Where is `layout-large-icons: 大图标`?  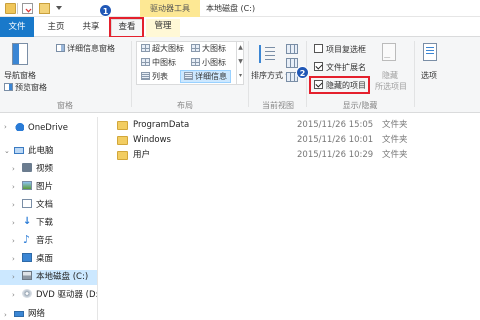 layout-large-icons: 大图标 is located at coordinates (208, 48).